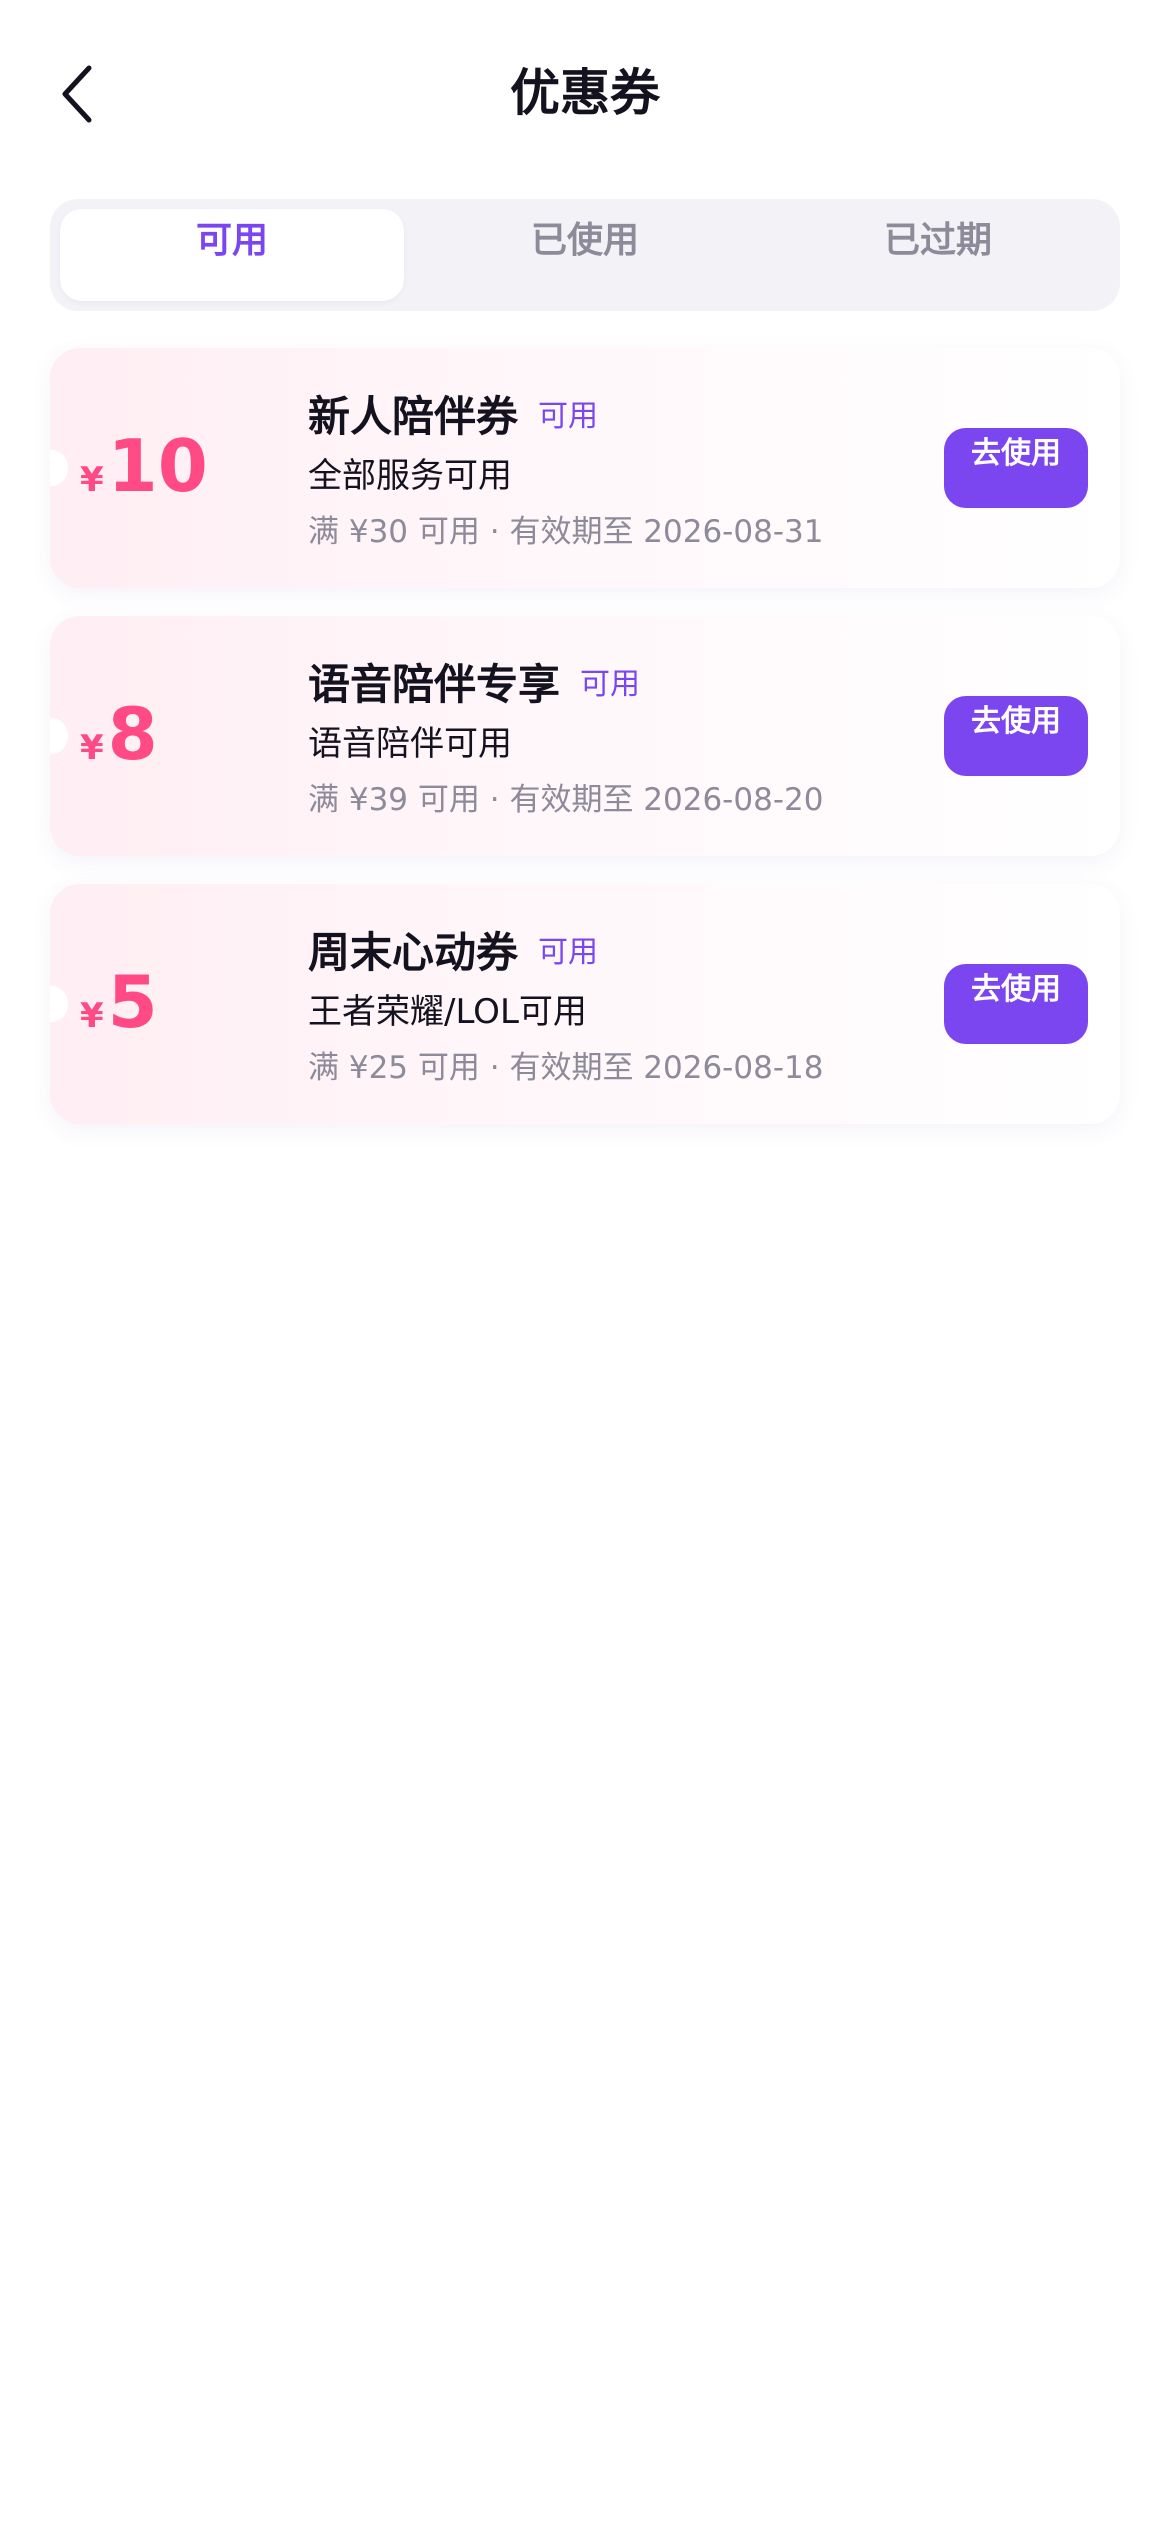 This screenshot has width=1170, height=2532. Describe the element at coordinates (413, 952) in the screenshot. I see `coupon-title: 周末心动券` at that location.